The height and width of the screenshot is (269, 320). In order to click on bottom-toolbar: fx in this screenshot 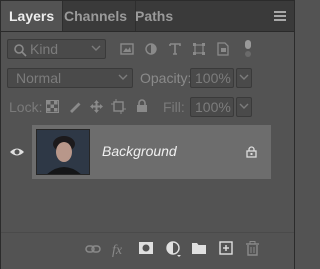, I will do `click(147, 250)`.